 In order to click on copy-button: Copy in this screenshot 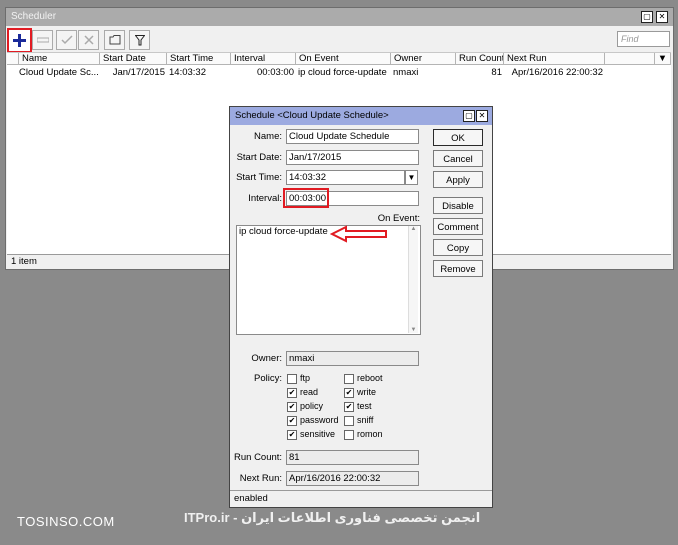, I will do `click(458, 247)`.